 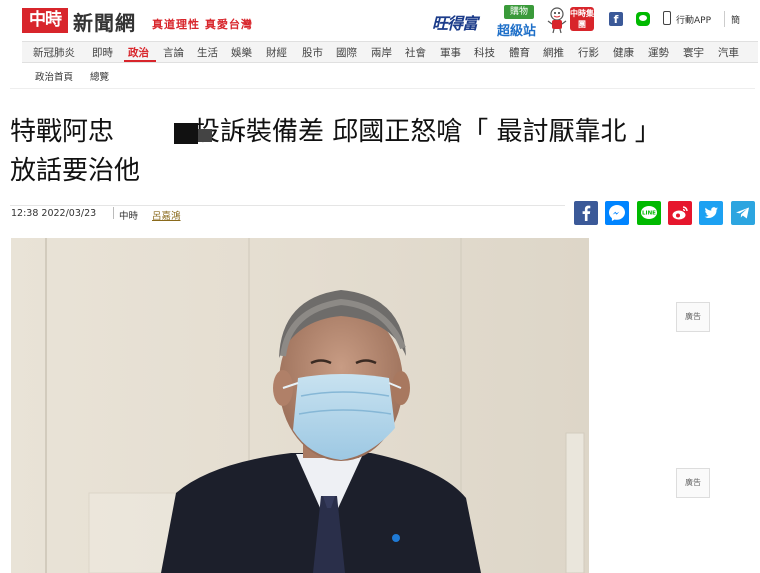 I want to click on subnav-overview: 總覽, so click(x=99, y=76).